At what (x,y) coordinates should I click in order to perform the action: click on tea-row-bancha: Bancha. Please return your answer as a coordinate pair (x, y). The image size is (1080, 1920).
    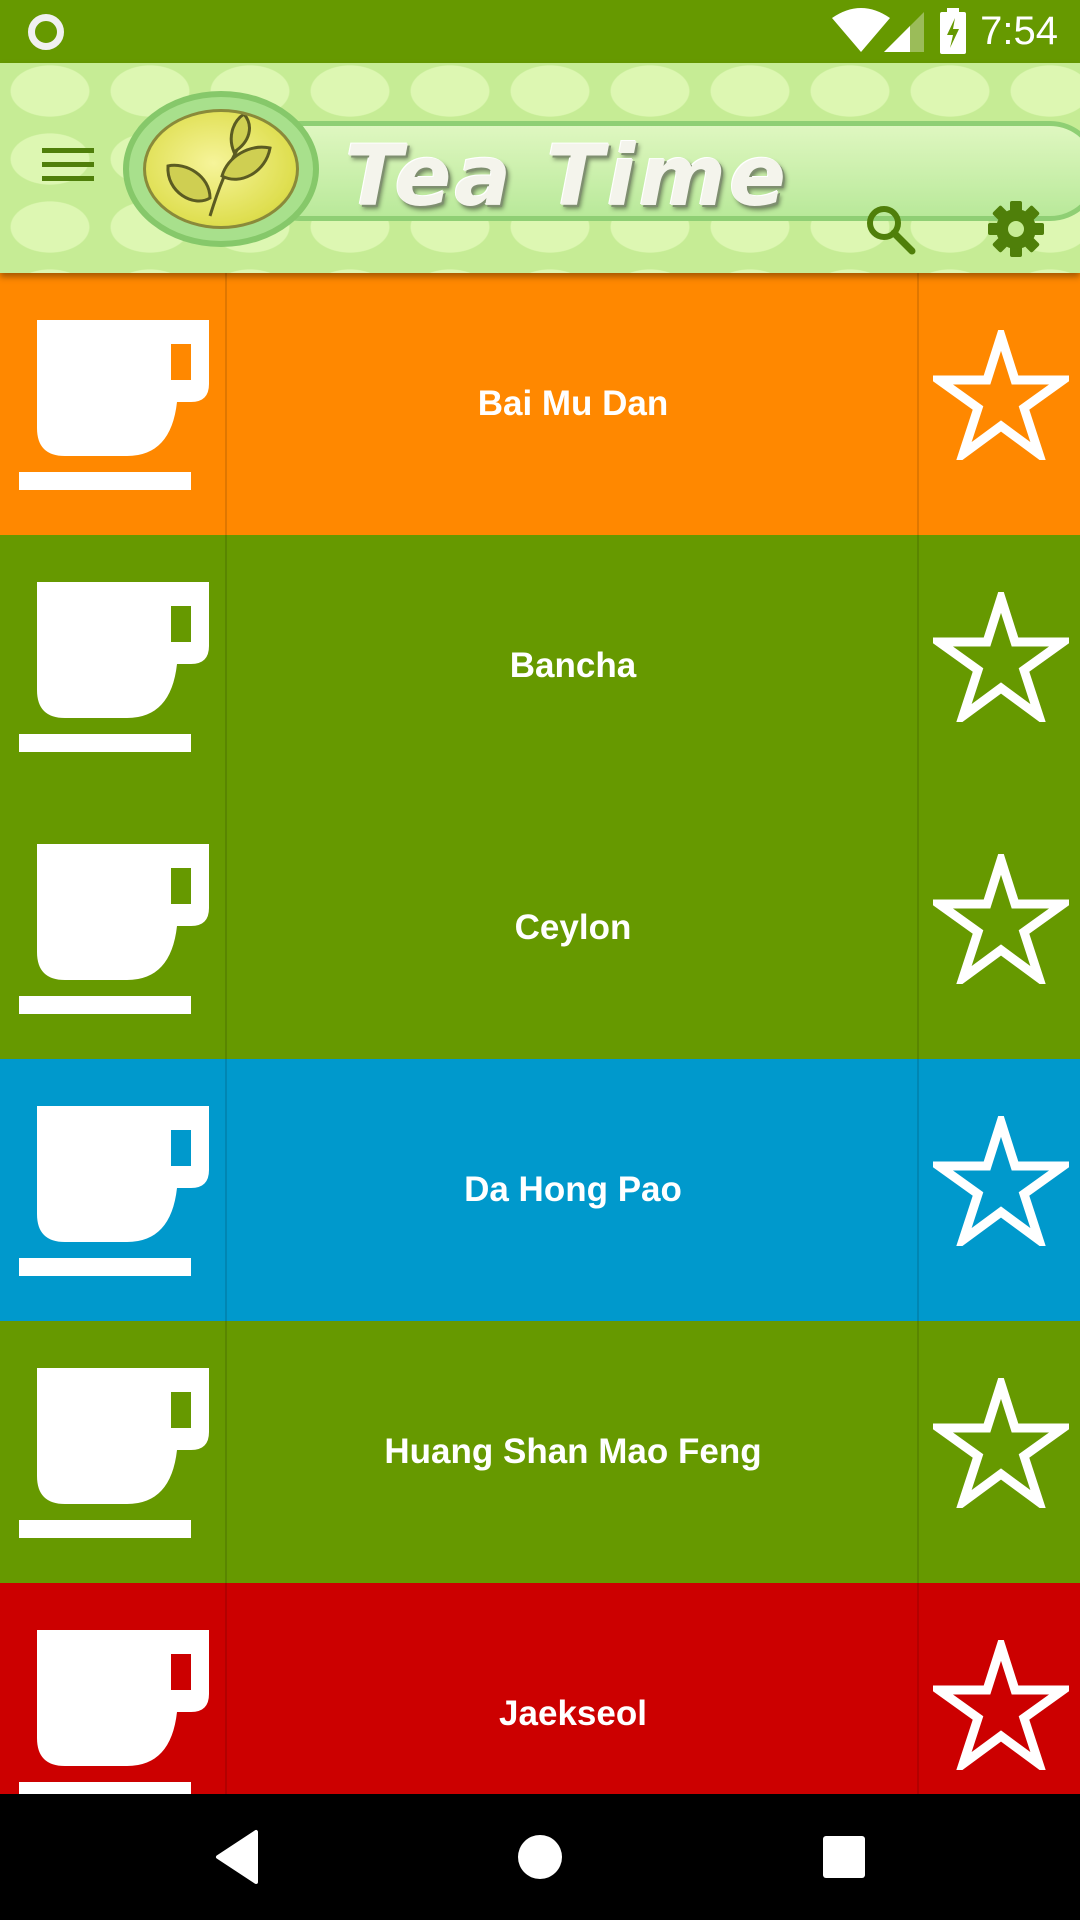
    Looking at the image, I should click on (540, 666).